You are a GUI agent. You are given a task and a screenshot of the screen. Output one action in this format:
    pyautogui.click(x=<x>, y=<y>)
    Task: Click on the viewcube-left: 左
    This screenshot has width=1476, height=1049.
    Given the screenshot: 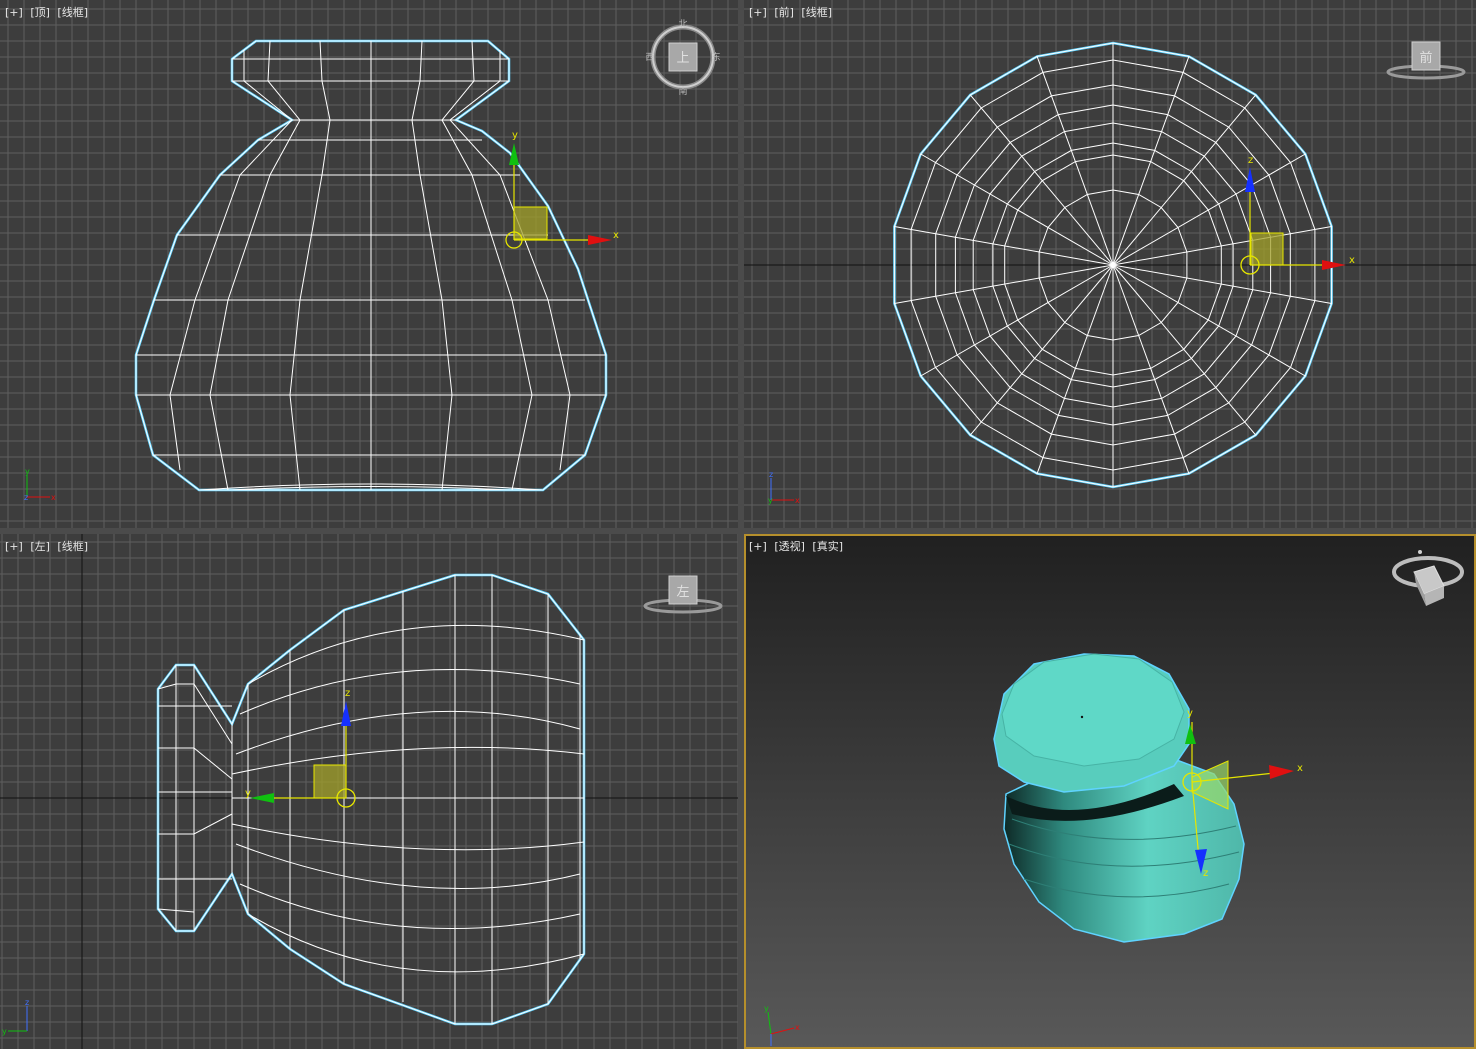 What is the action you would take?
    pyautogui.click(x=683, y=594)
    